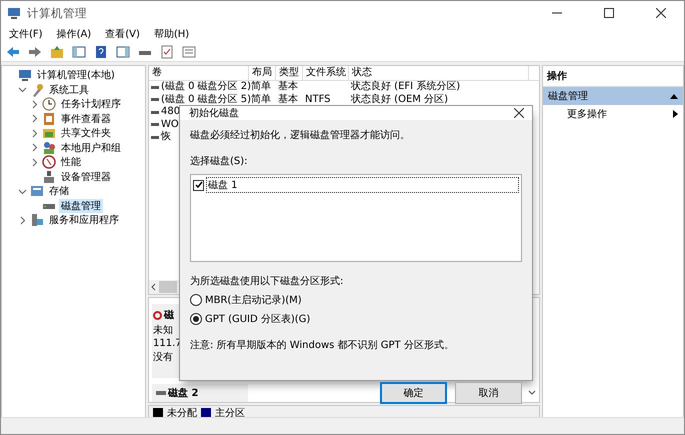 This screenshot has width=685, height=435. I want to click on cancel-button: 取消, so click(488, 393).